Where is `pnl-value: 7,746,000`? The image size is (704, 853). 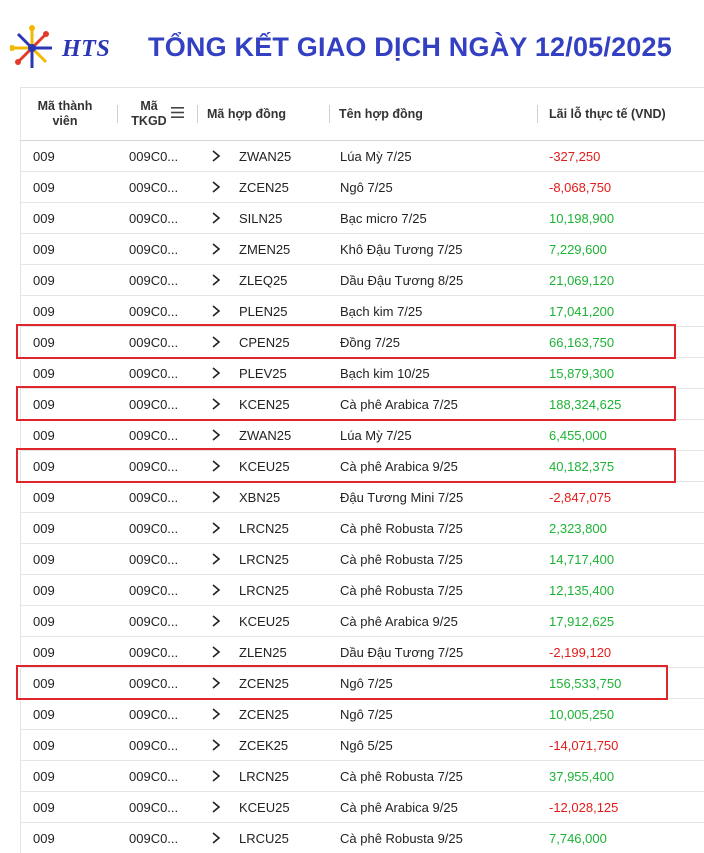
pnl-value: 7,746,000 is located at coordinates (578, 838).